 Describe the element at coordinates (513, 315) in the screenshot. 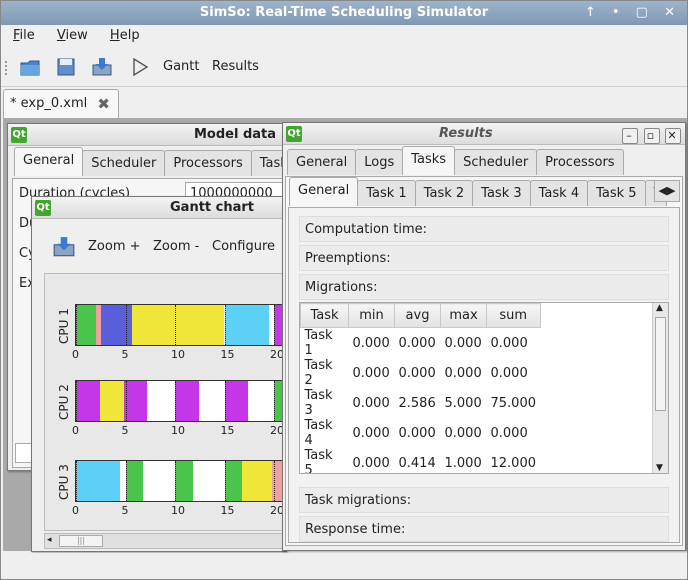

I see `header-sum: sum` at that location.